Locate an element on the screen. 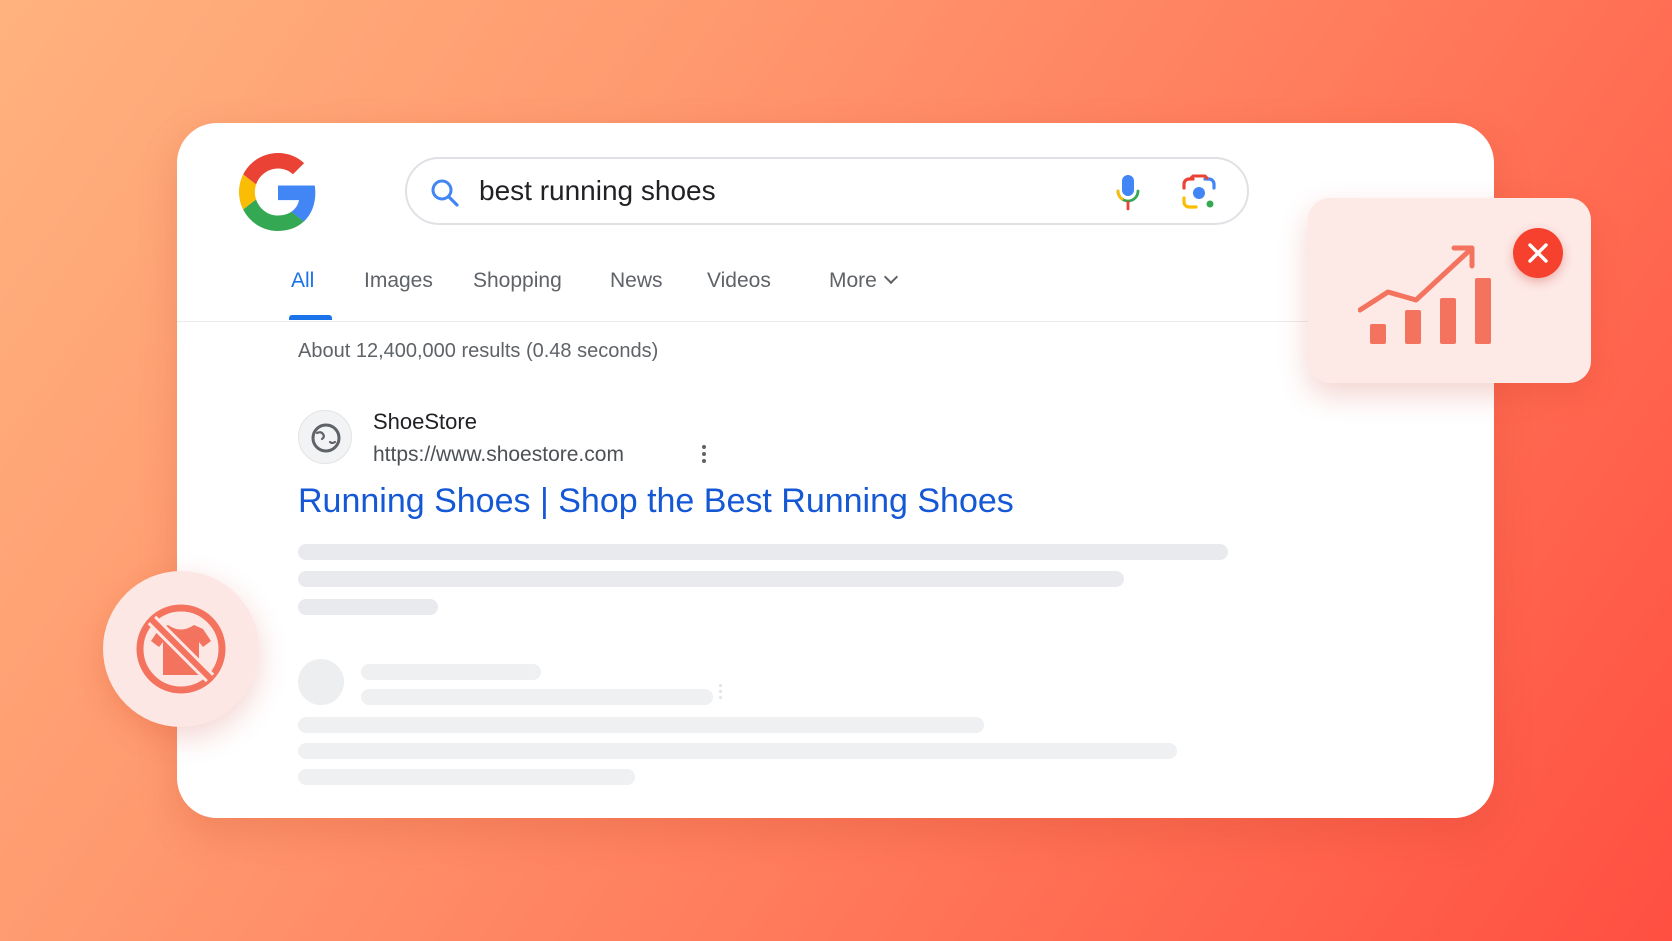 The height and width of the screenshot is (941, 1672). search-input is located at coordinates (779, 191).